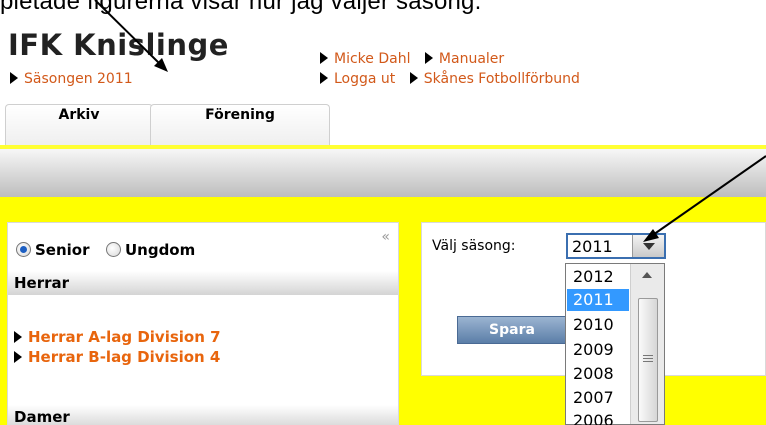 This screenshot has height=425, width=766. I want to click on level-radio-group: Senior Ungdom, so click(105, 250).